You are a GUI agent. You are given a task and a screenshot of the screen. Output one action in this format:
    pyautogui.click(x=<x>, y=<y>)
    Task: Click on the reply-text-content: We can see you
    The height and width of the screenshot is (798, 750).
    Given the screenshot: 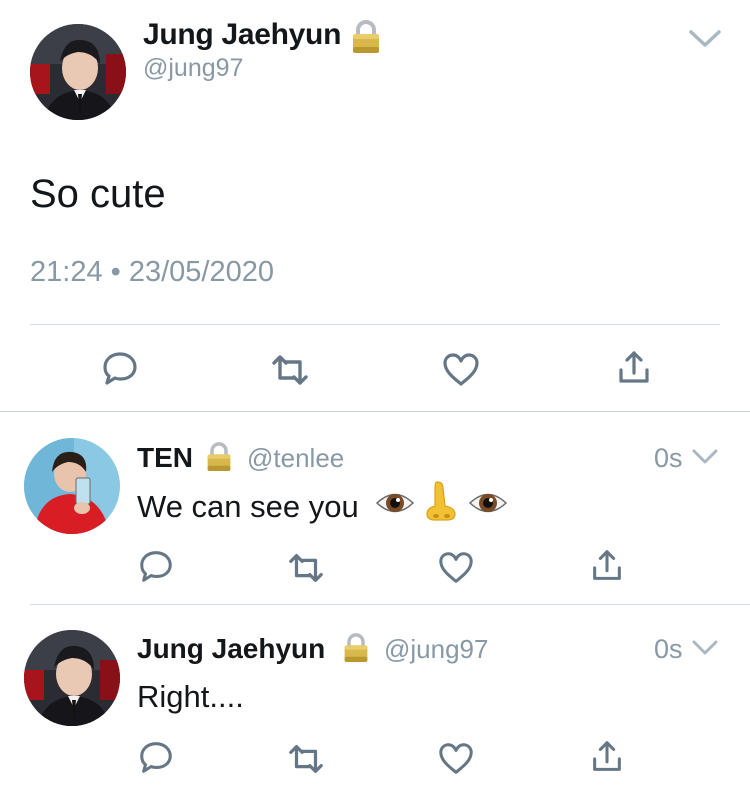 What is the action you would take?
    pyautogui.click(x=248, y=506)
    